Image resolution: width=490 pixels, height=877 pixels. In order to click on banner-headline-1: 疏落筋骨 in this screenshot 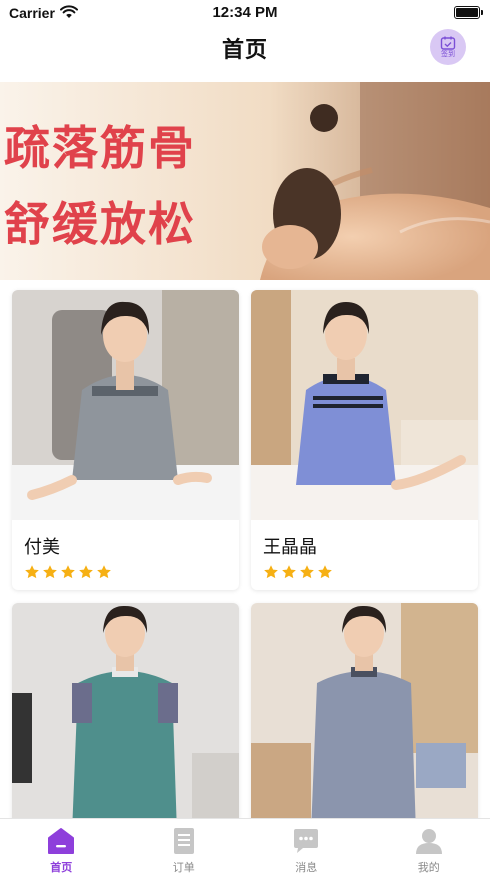, I will do `click(100, 148)`.